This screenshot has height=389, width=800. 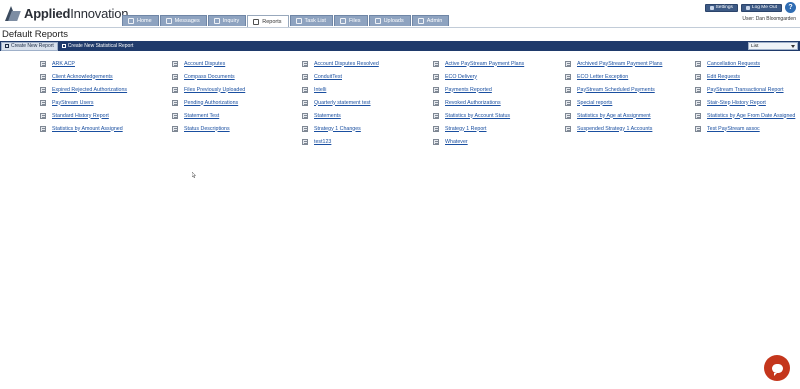 I want to click on create-report-button: Create New Report, so click(x=29, y=46).